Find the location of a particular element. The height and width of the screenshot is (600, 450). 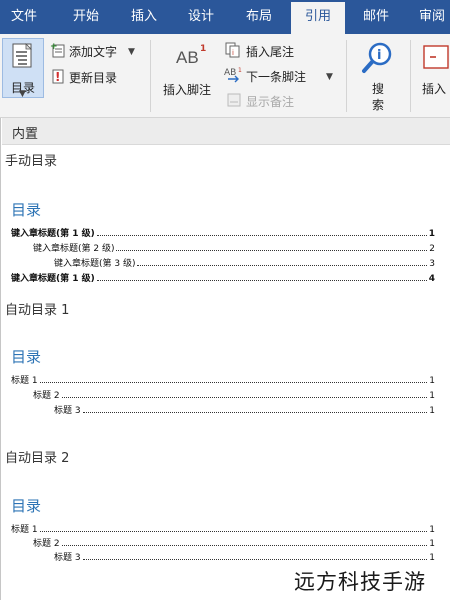

insert-endnote-label: 插入尾注 is located at coordinates (270, 52).